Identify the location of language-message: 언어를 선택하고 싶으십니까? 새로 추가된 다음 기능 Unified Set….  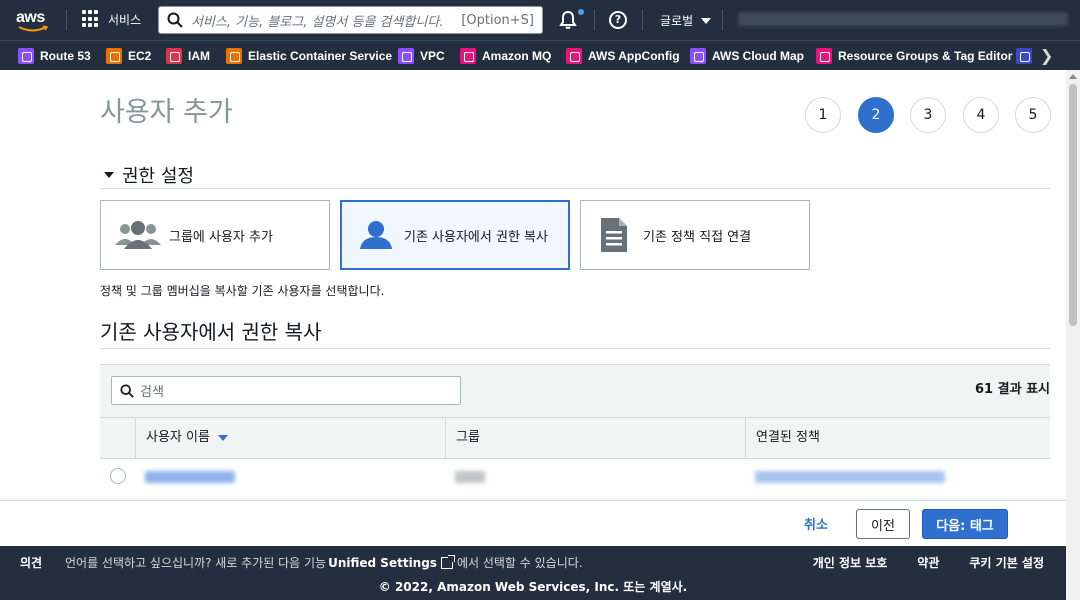
(324, 562).